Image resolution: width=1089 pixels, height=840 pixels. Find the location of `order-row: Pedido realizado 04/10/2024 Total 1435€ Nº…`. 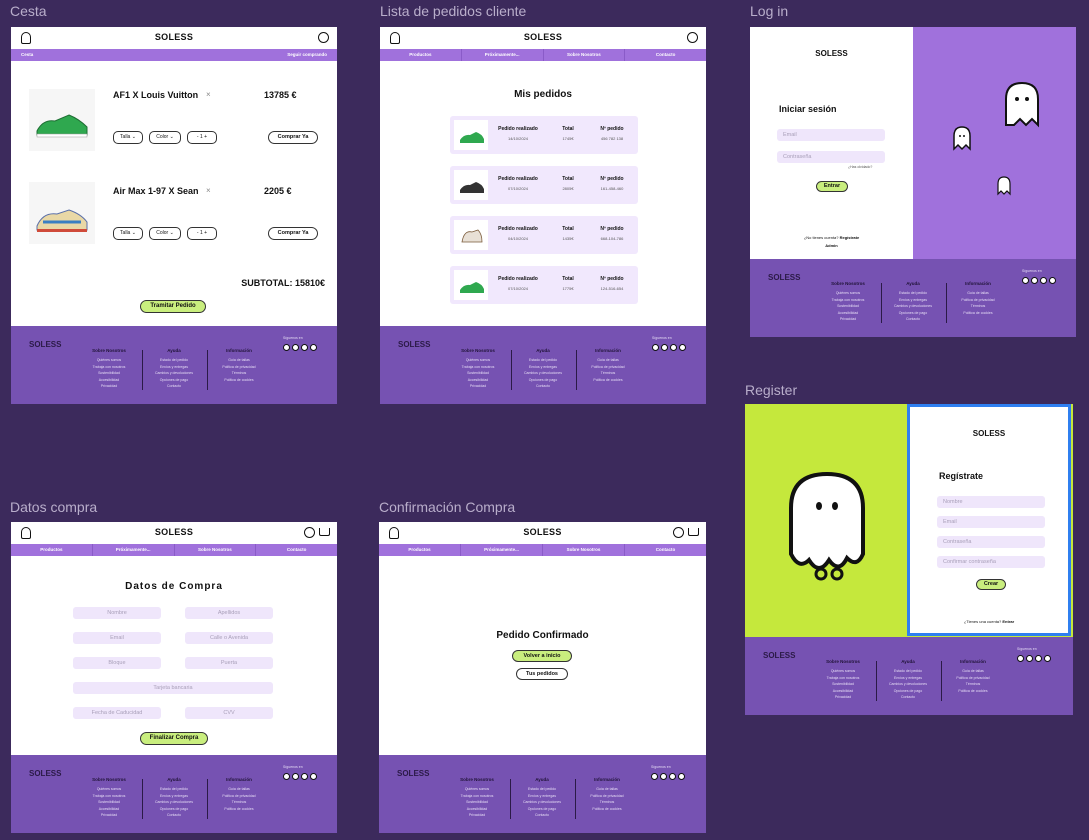

order-row: Pedido realizado 04/10/2024 Total 1435€ Nº… is located at coordinates (544, 235).